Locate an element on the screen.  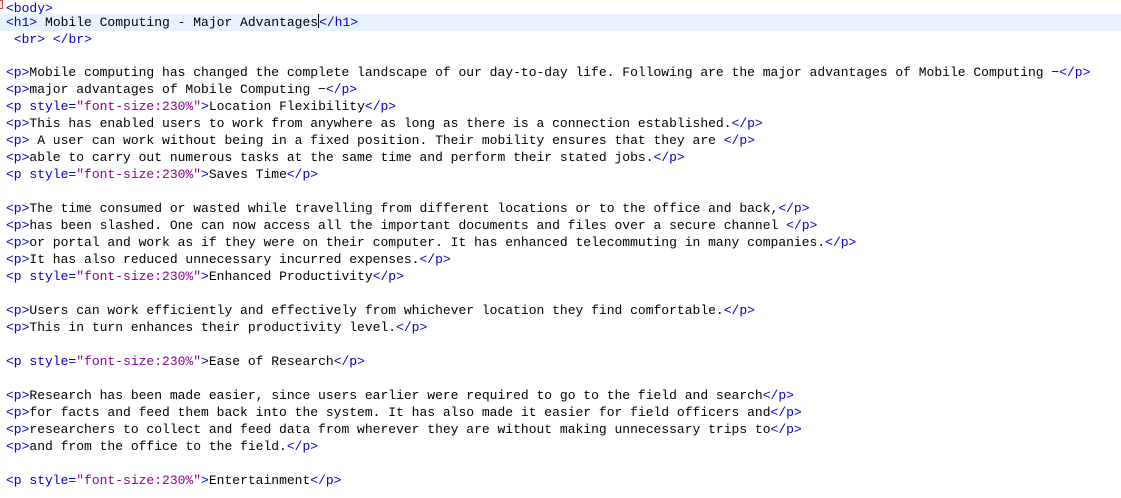
text-token: Saves Time is located at coordinates (247, 174).